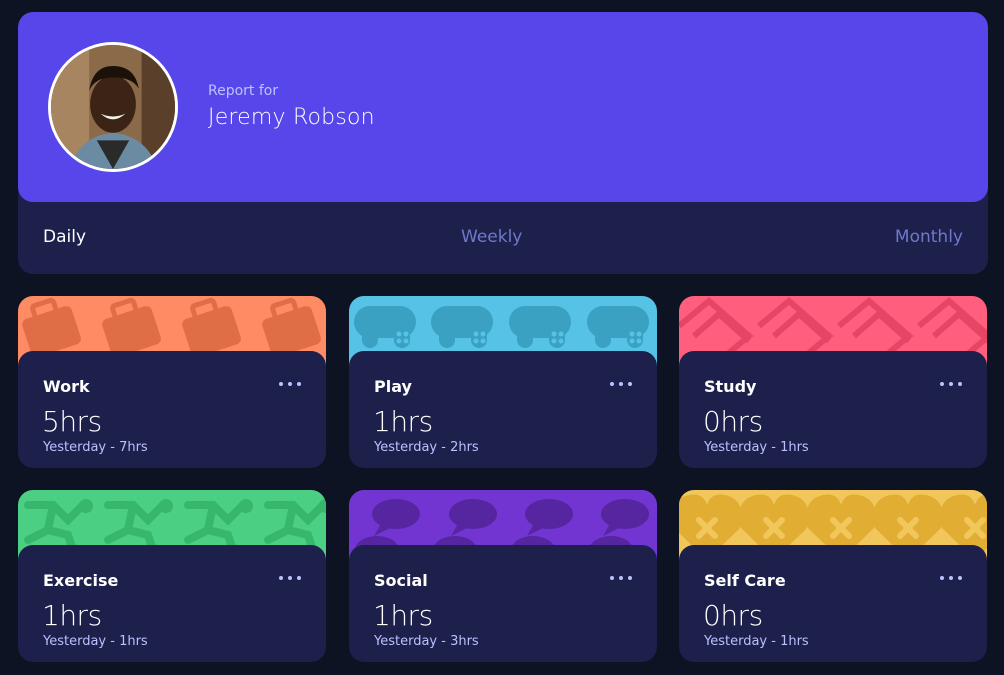 The width and height of the screenshot is (1004, 675). I want to click on card-body: Self Care 0hrs Yesterday - 1hrs, so click(833, 603).